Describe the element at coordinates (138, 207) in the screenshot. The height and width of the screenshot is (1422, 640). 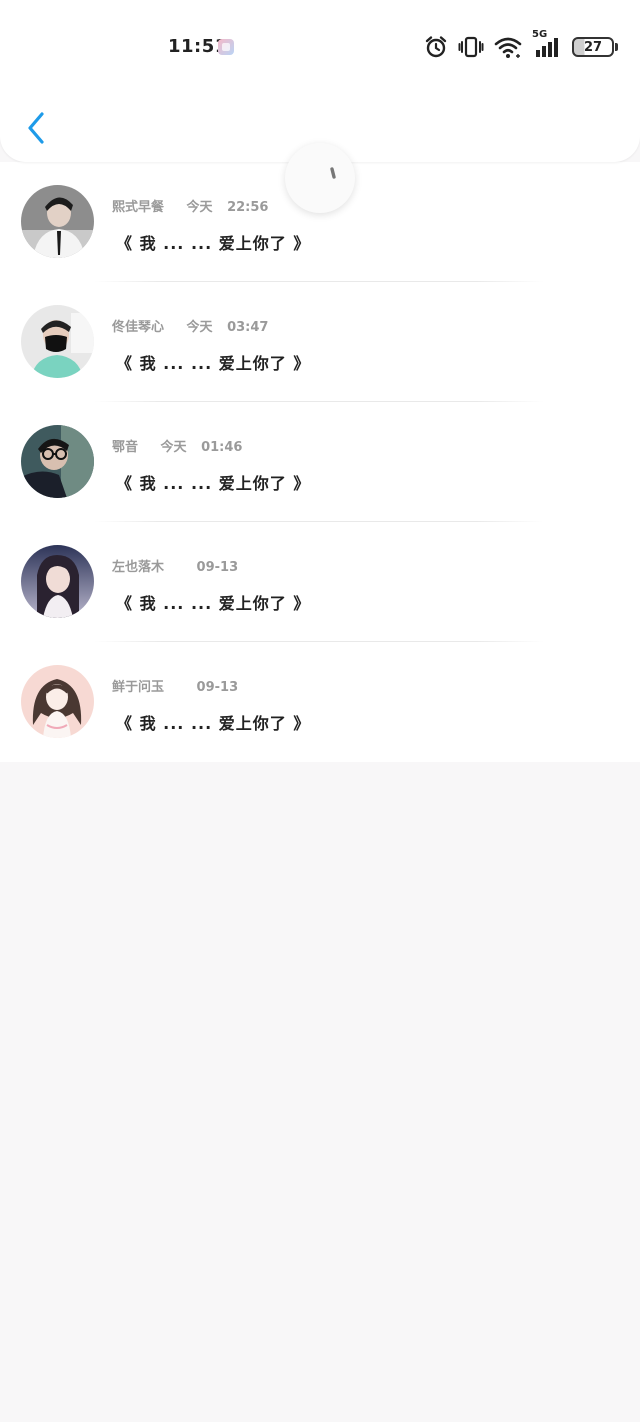
I see `sender-name: 熙式早餐` at that location.